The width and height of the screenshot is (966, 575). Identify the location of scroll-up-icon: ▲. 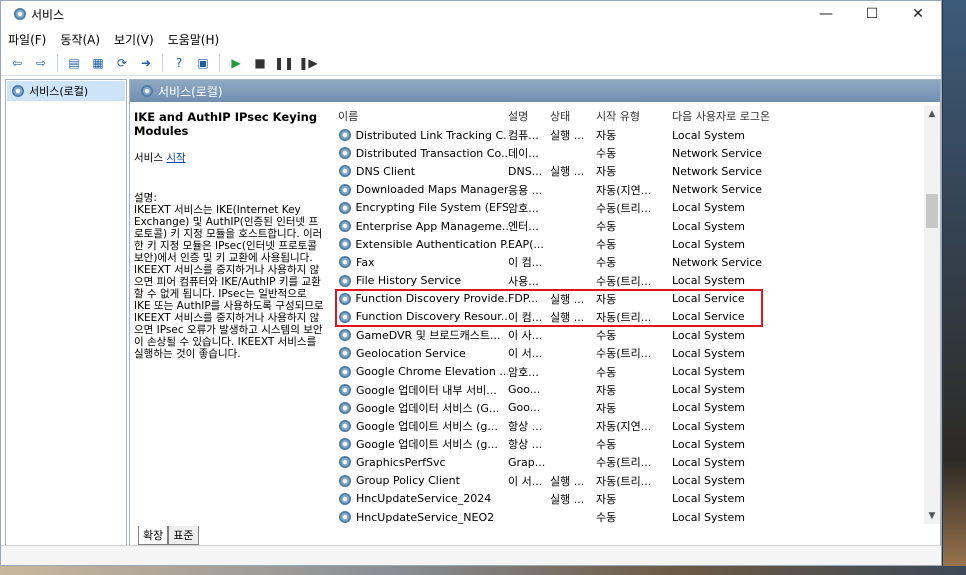
(932, 114).